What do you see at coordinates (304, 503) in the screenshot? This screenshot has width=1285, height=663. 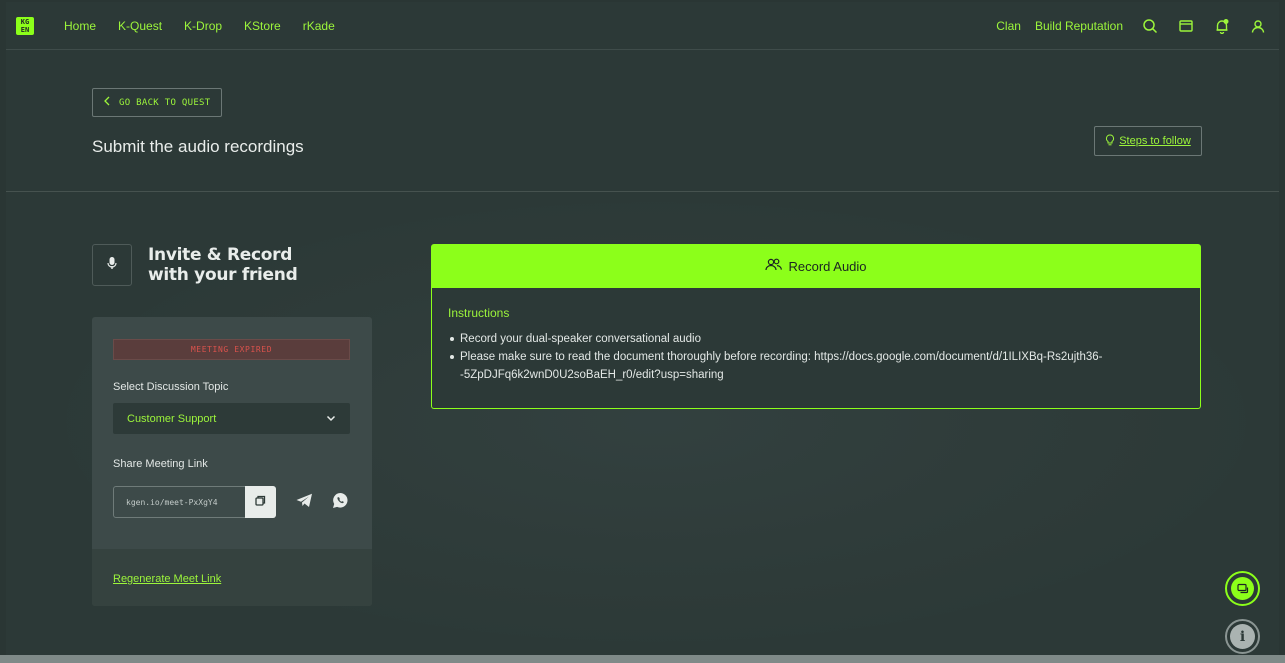 I see `telegram-share-icon` at bounding box center [304, 503].